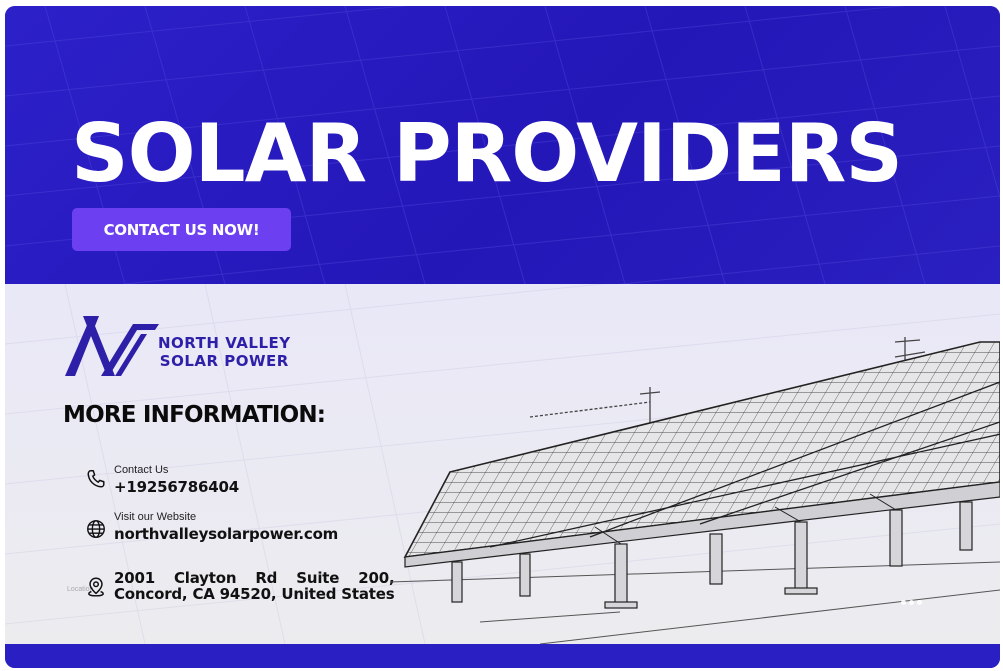 The height and width of the screenshot is (671, 1003). Describe the element at coordinates (254, 578) in the screenshot. I see `address-line1: 2001 Clayton Rd Suite 200,` at that location.